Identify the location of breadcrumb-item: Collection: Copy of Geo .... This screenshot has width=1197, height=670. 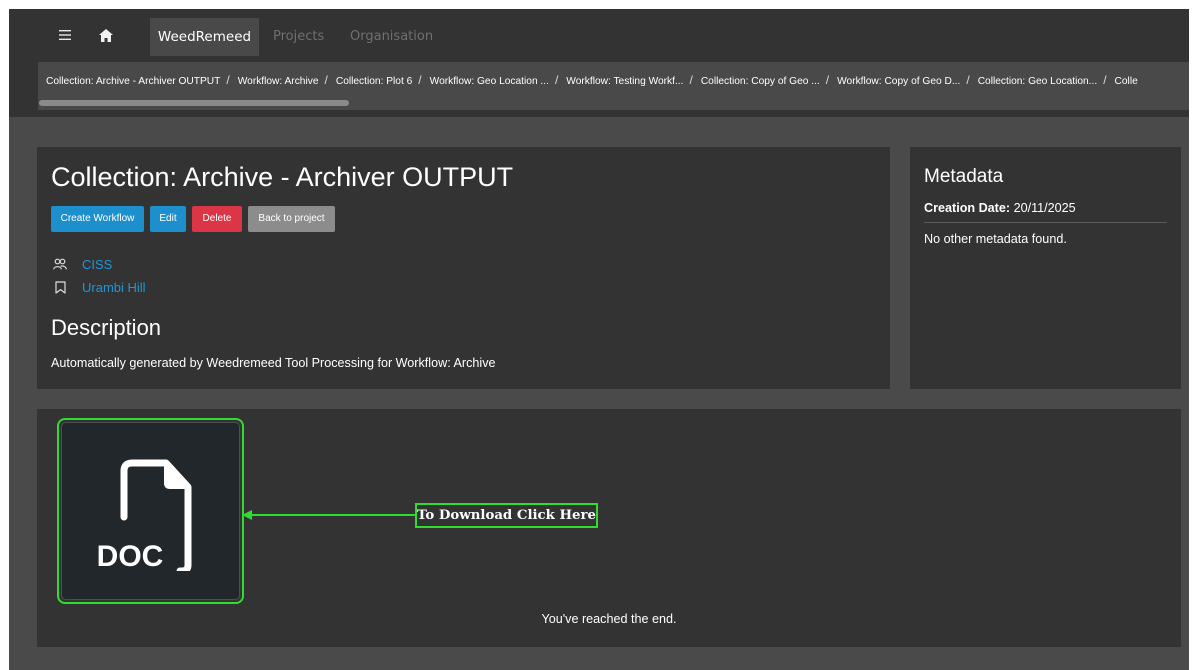
(756, 81).